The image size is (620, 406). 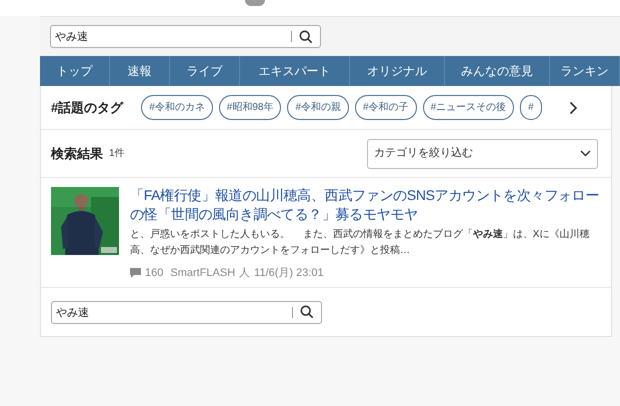 I want to click on article-date: 11/6(月) 23:01, so click(x=289, y=273).